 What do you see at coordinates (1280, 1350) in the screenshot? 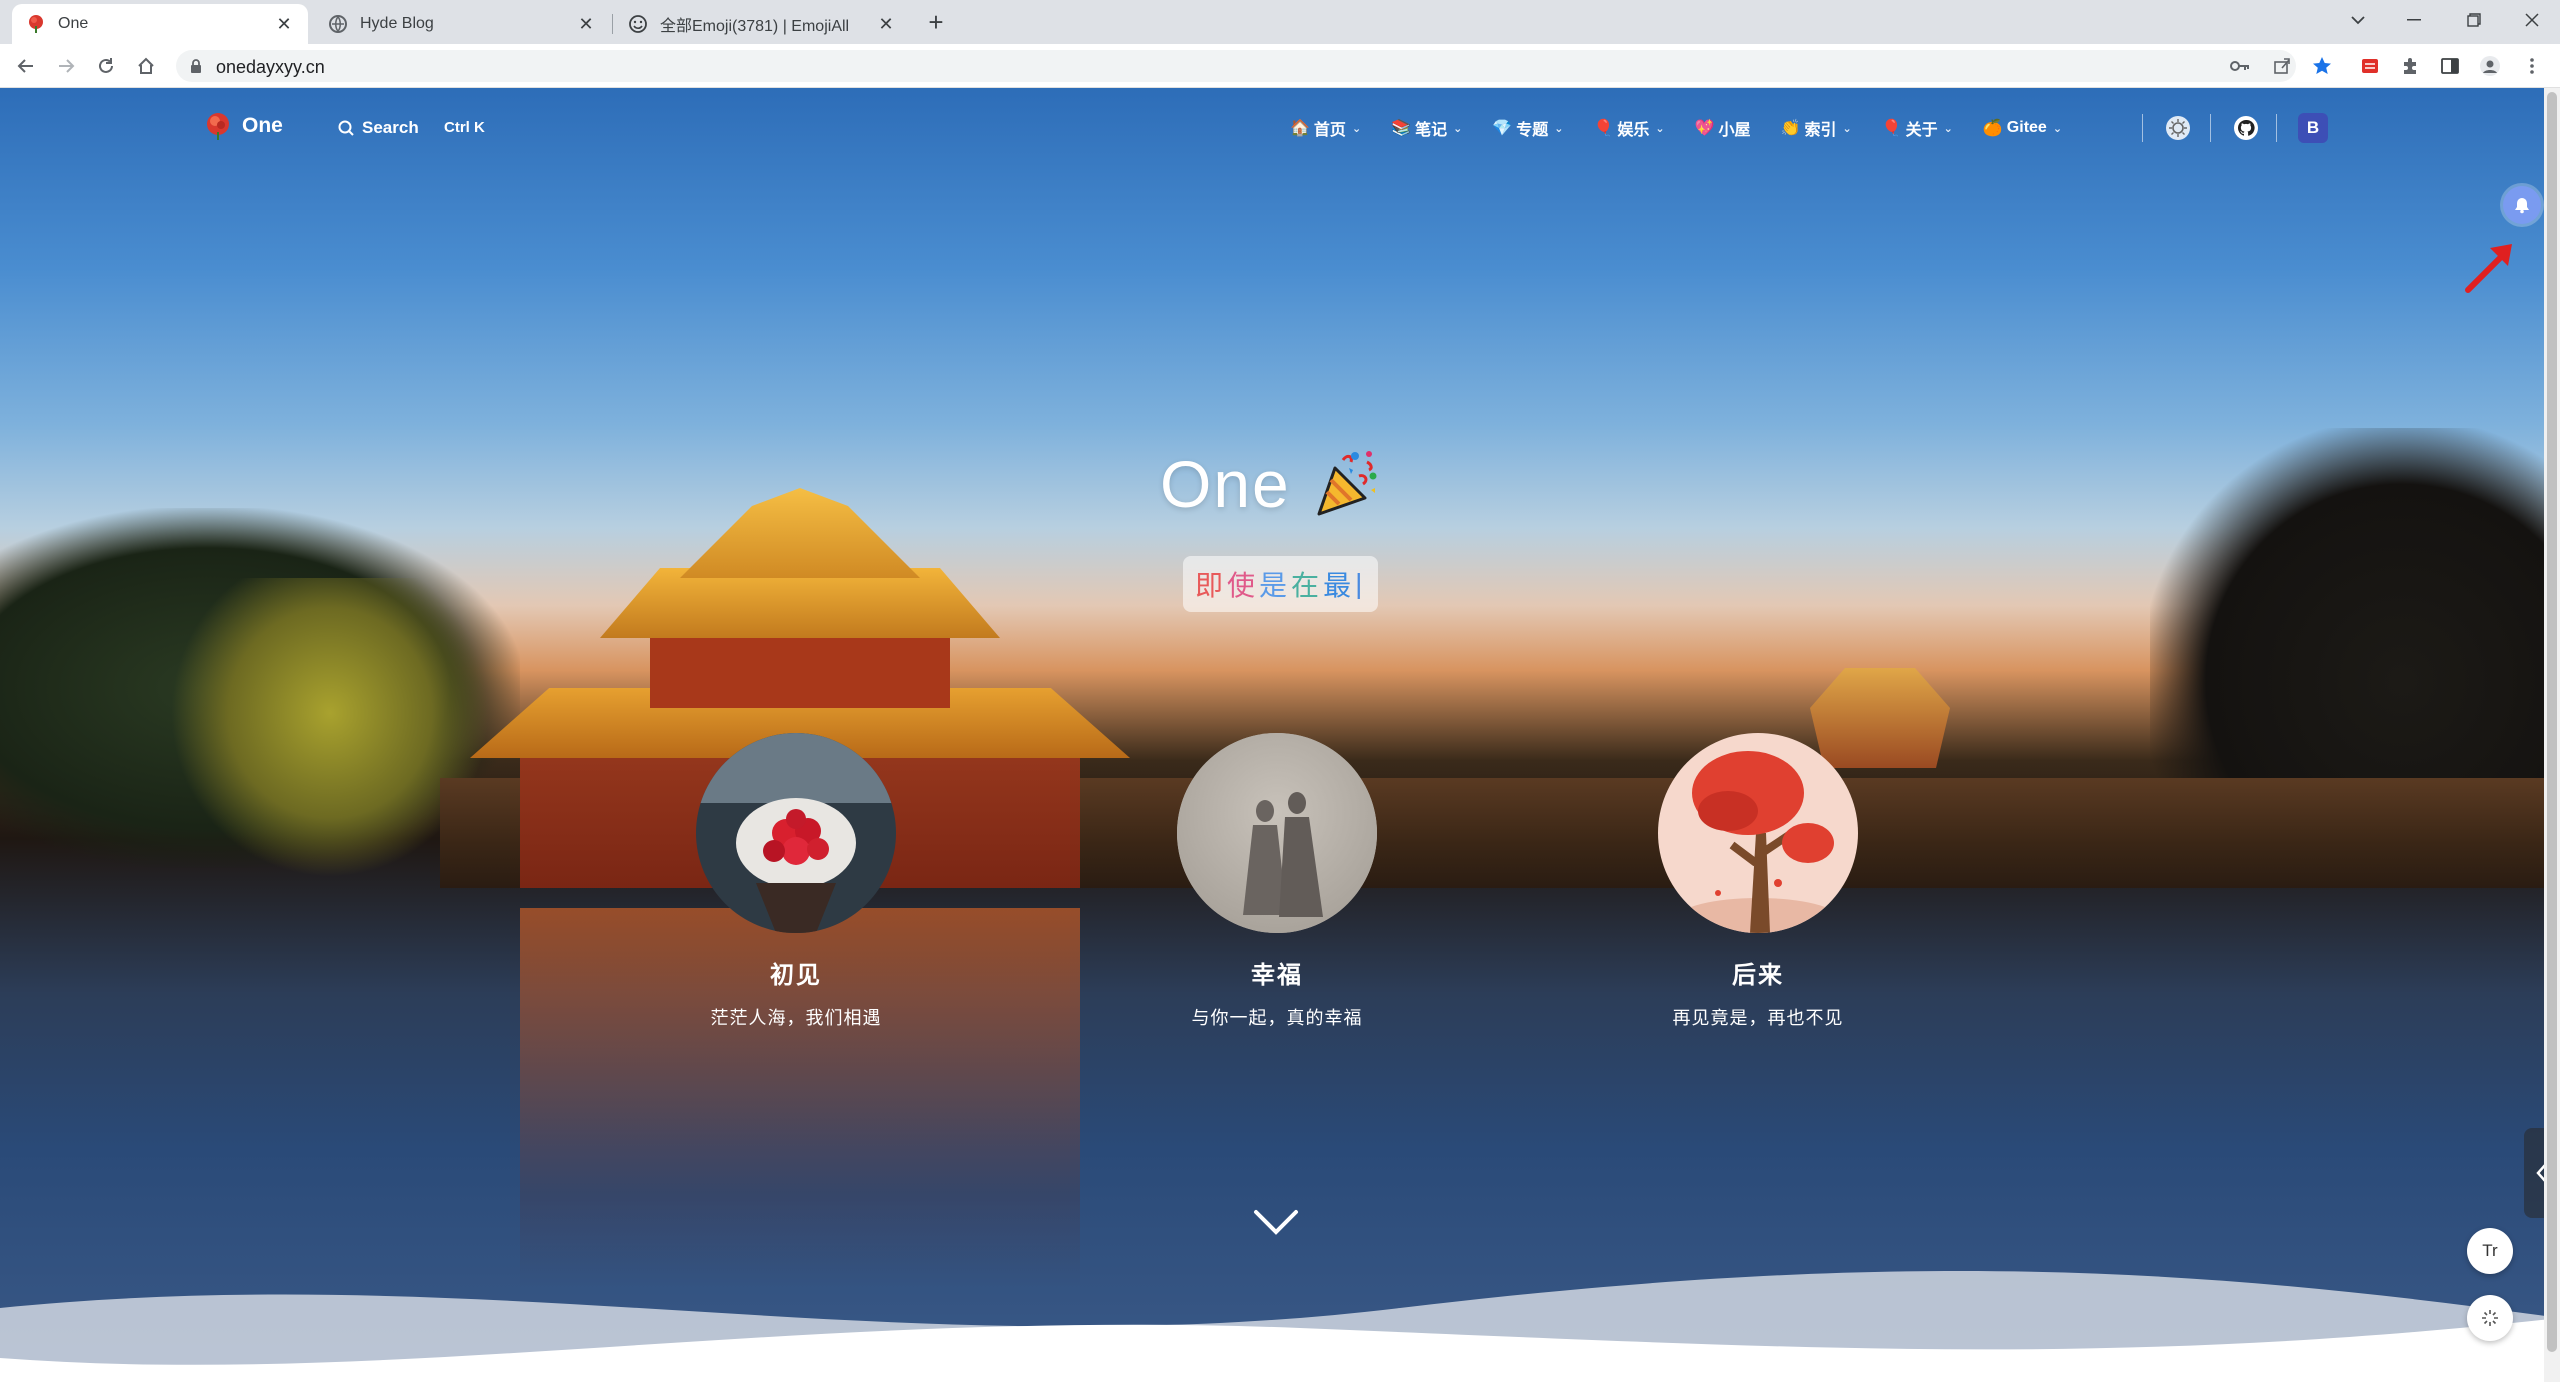
I see `wave-decoration-front` at bounding box center [1280, 1350].